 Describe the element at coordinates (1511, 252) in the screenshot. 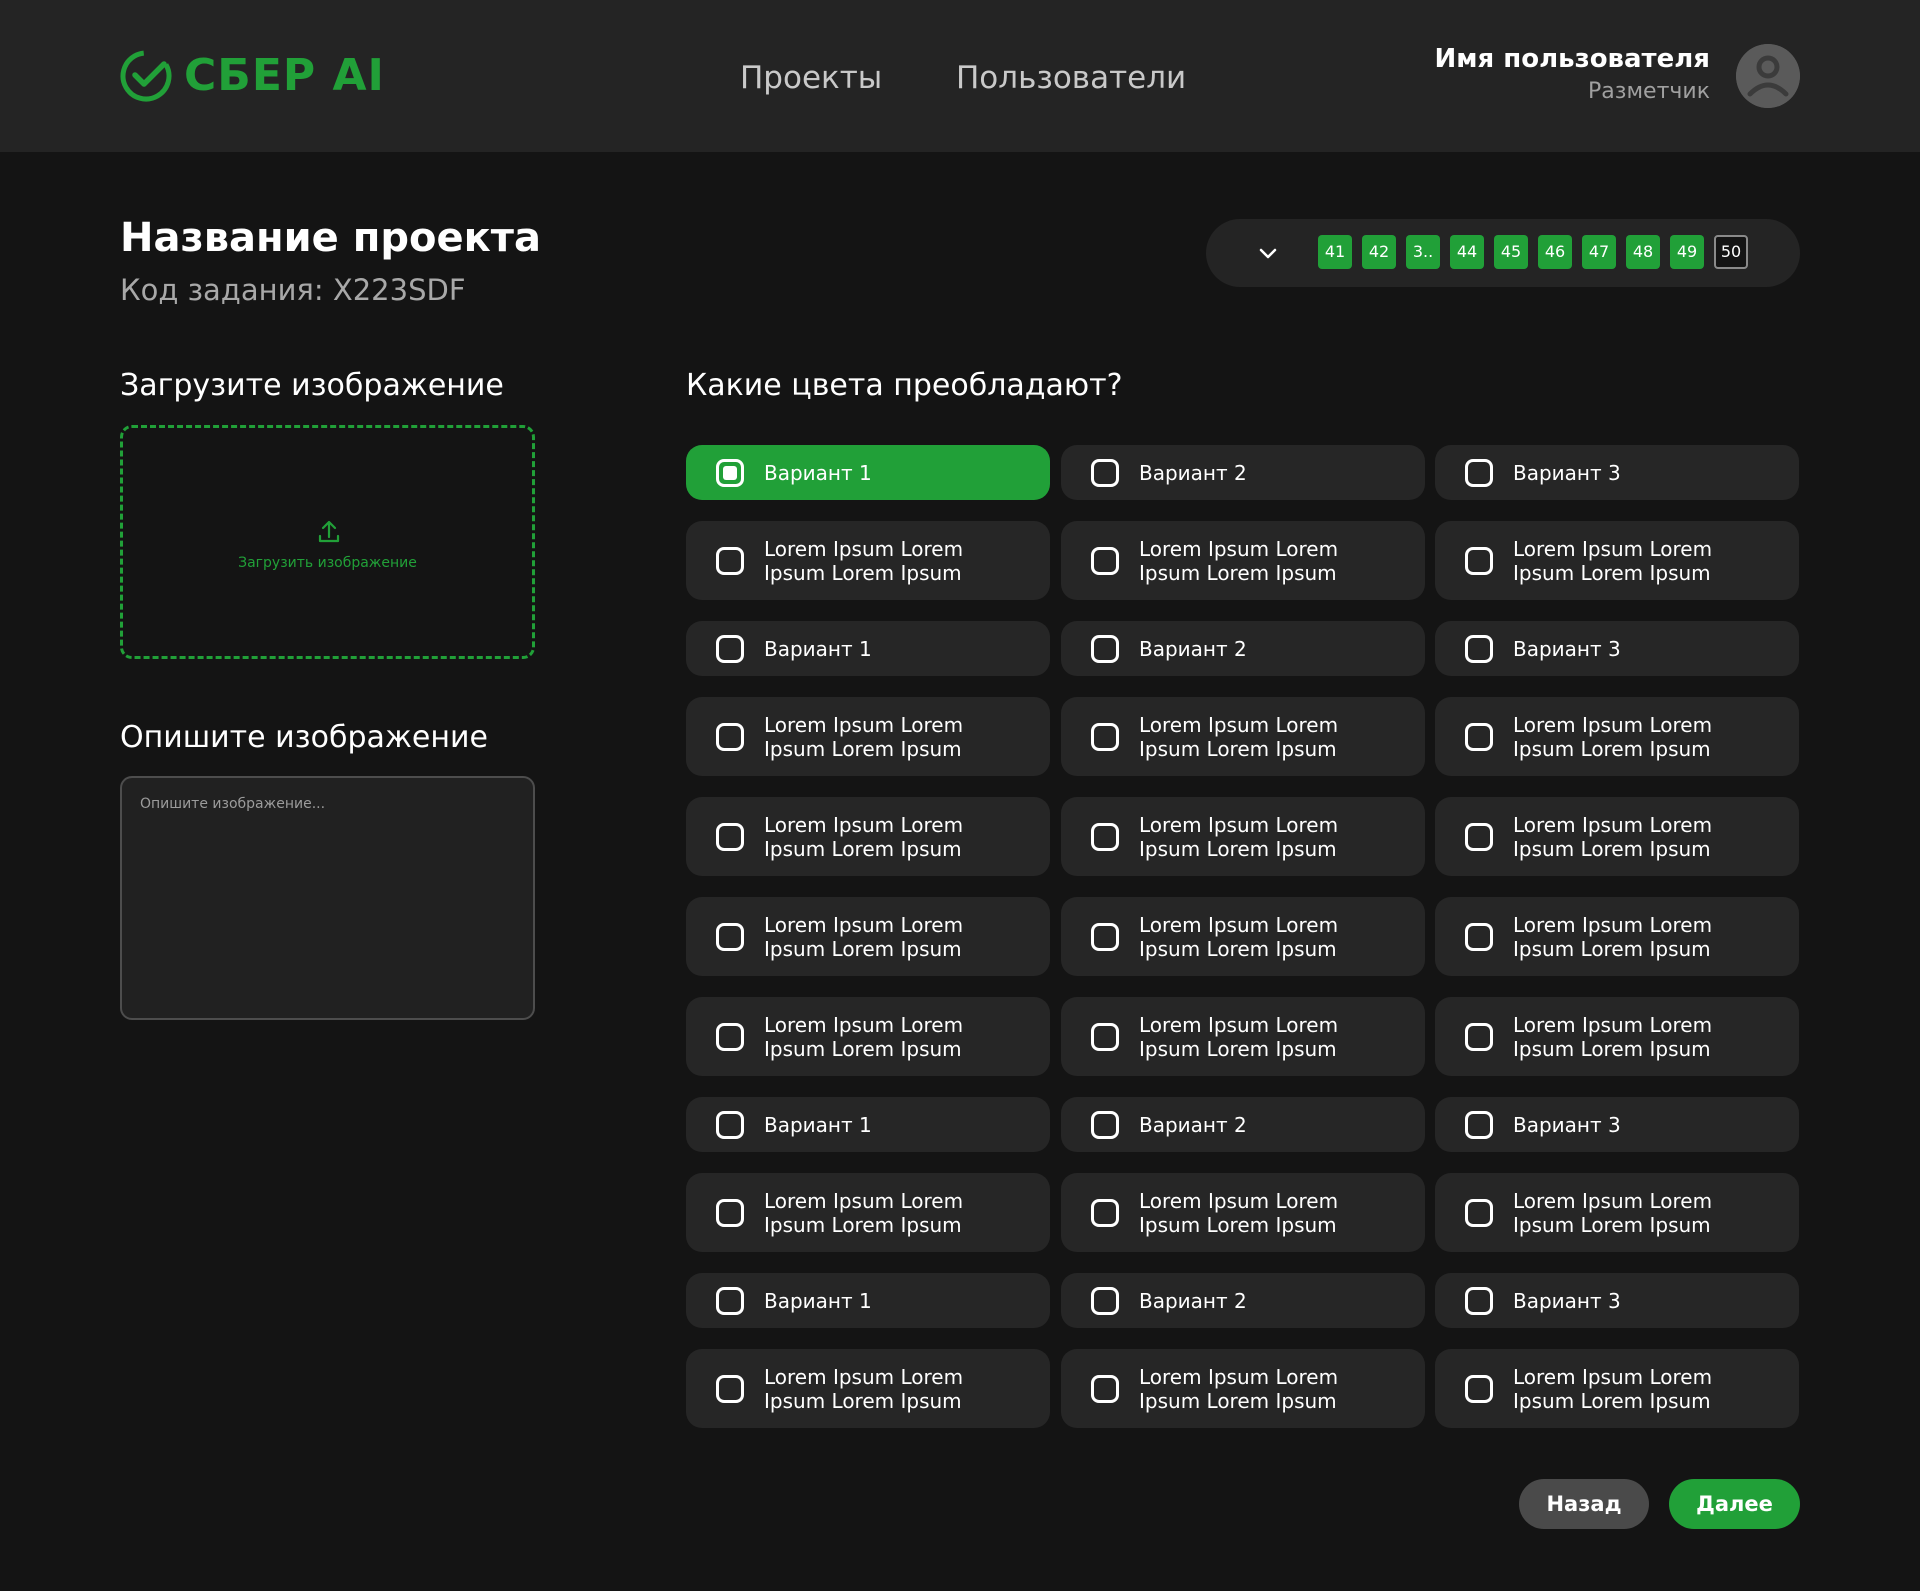

I see `page-button: 45` at that location.